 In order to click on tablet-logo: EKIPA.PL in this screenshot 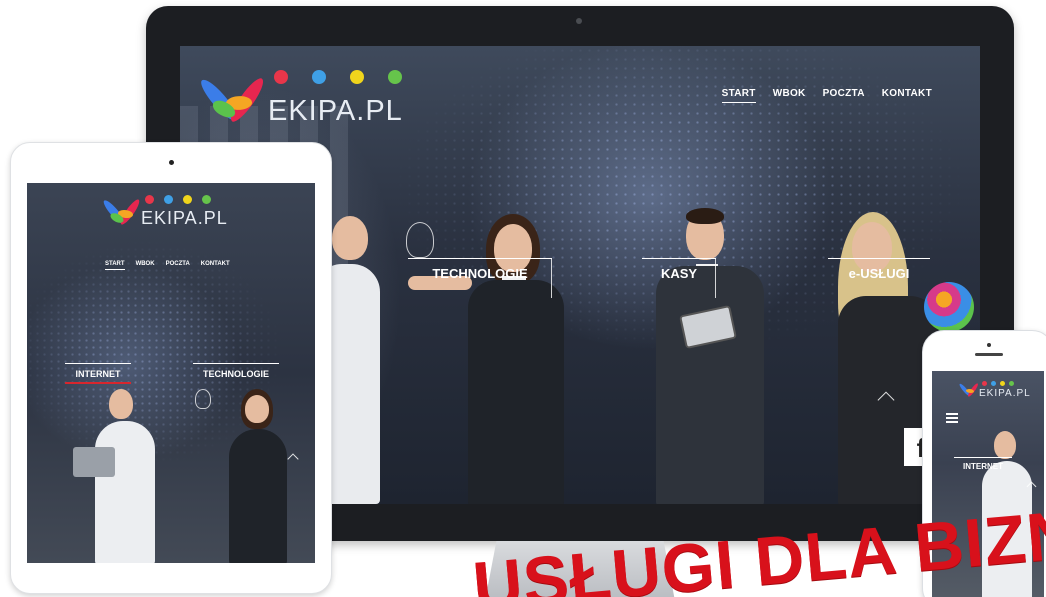, I will do `click(164, 212)`.